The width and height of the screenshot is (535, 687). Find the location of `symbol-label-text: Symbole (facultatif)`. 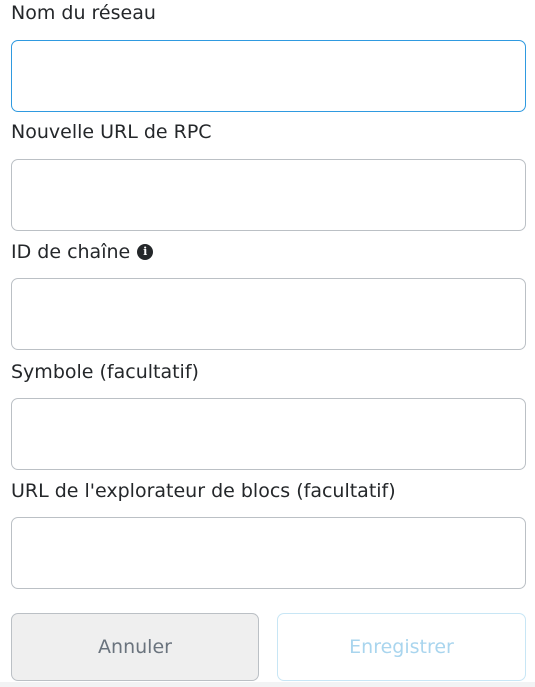

symbol-label-text: Symbole (facultatif) is located at coordinates (105, 372).